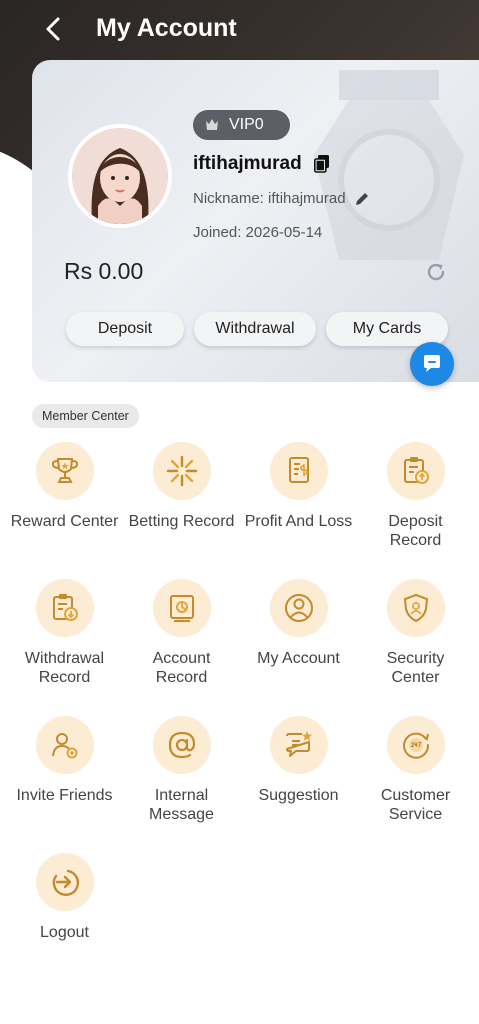 The width and height of the screenshot is (479, 1024). I want to click on sparkle-icon, so click(181, 471).